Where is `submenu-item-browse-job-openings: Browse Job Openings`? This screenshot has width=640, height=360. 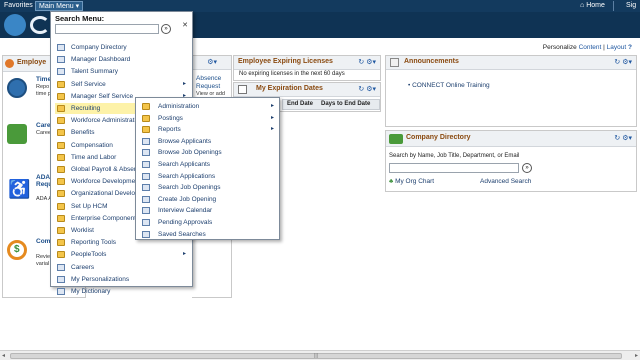
submenu-item-browse-job-openings: Browse Job Openings is located at coordinates (208, 152).